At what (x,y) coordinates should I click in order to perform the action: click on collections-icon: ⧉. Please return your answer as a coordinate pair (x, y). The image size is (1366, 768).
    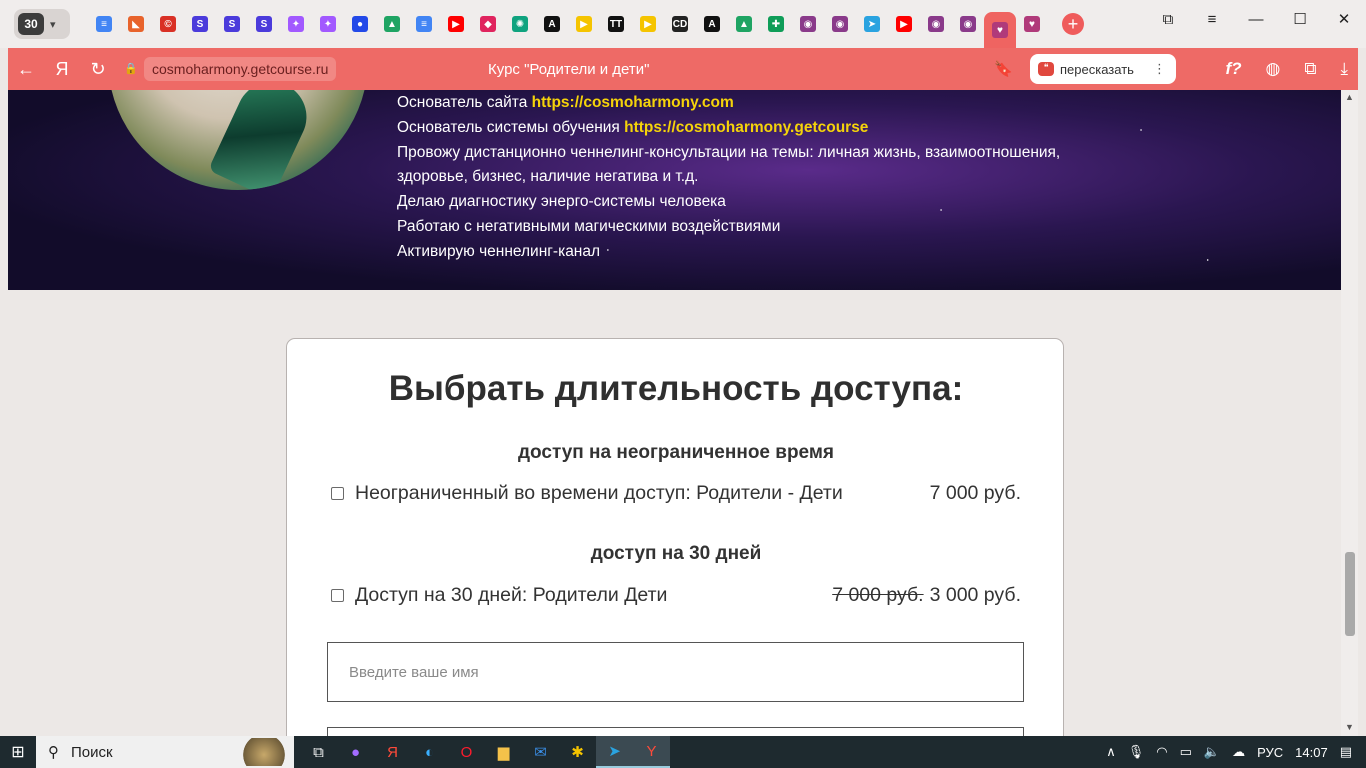
    Looking at the image, I should click on (1168, 19).